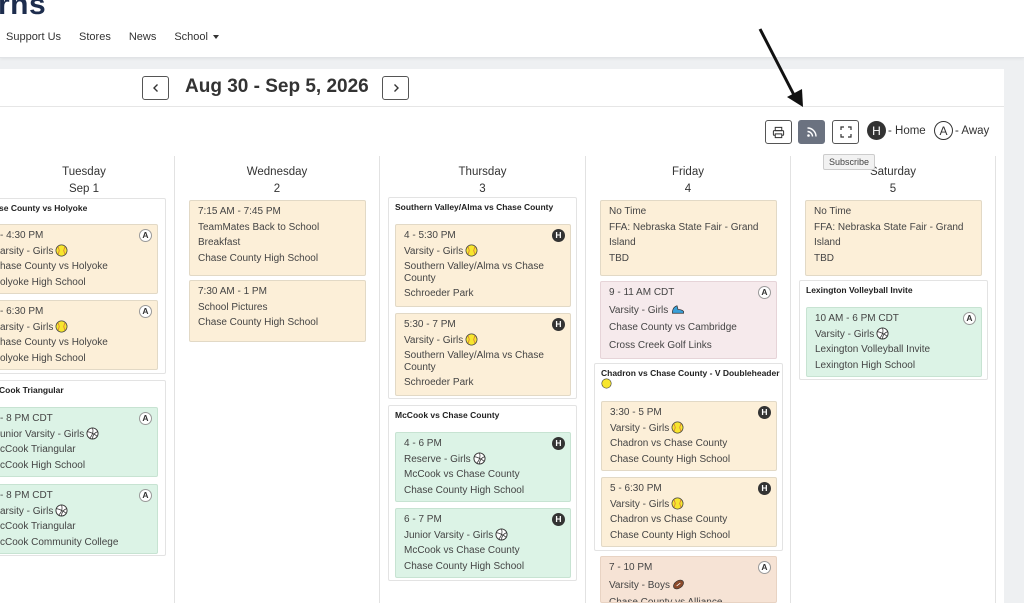 The image size is (1024, 603). I want to click on week-navigation: Aug 30 - Sep 5, 2026, so click(502, 88).